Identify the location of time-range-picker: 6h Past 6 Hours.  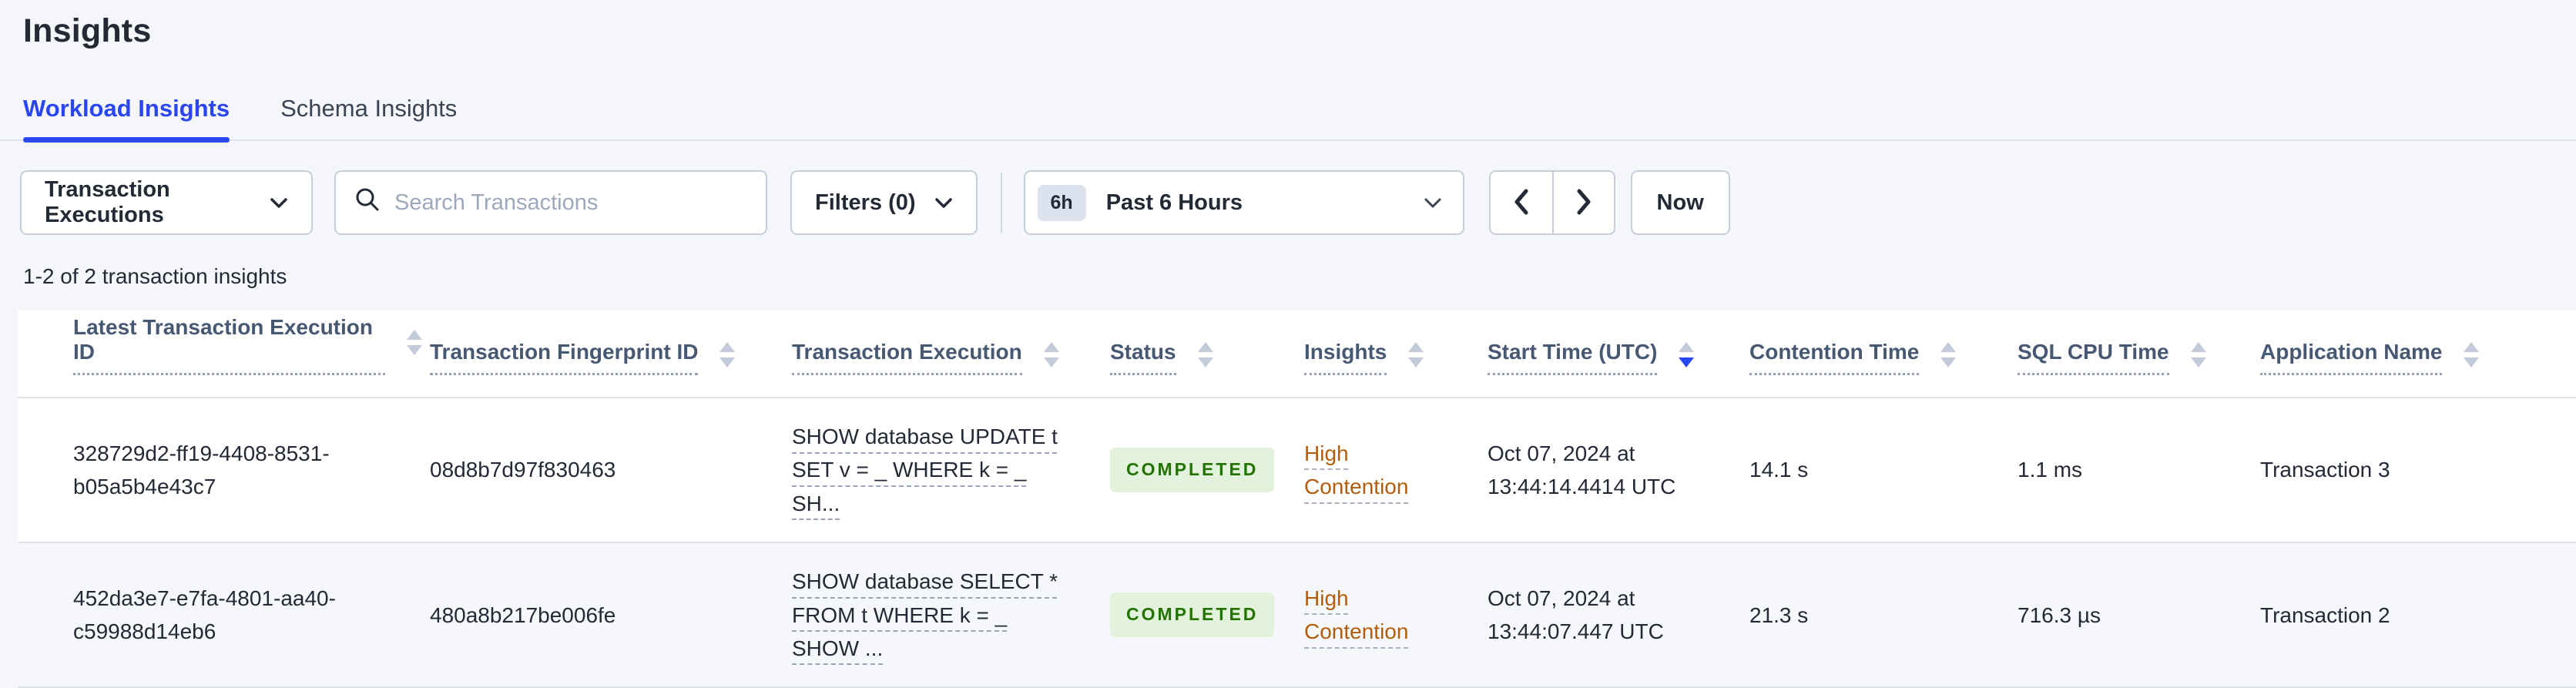
(1243, 202).